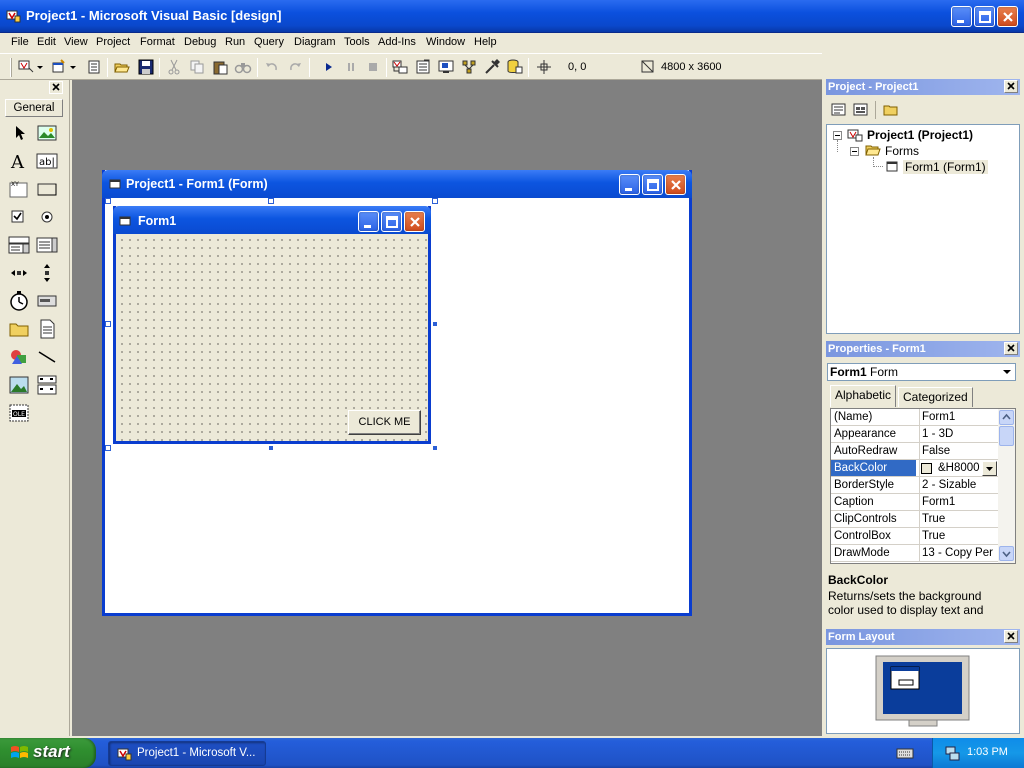  I want to click on scroll-down-button, so click(1006, 553).